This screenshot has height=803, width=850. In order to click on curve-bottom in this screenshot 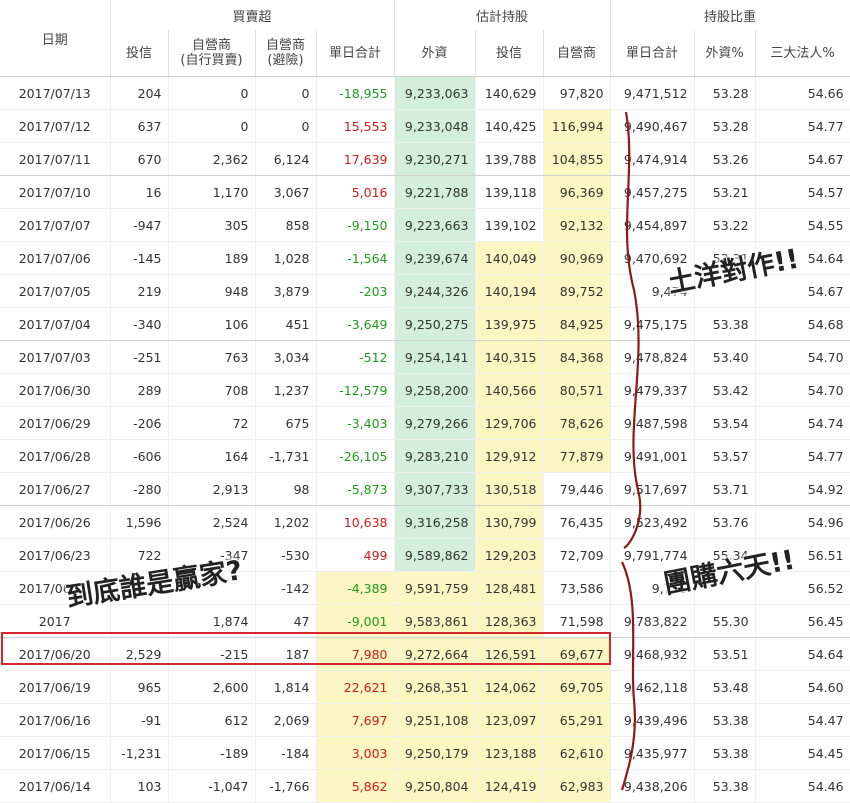, I will do `click(628, 676)`.